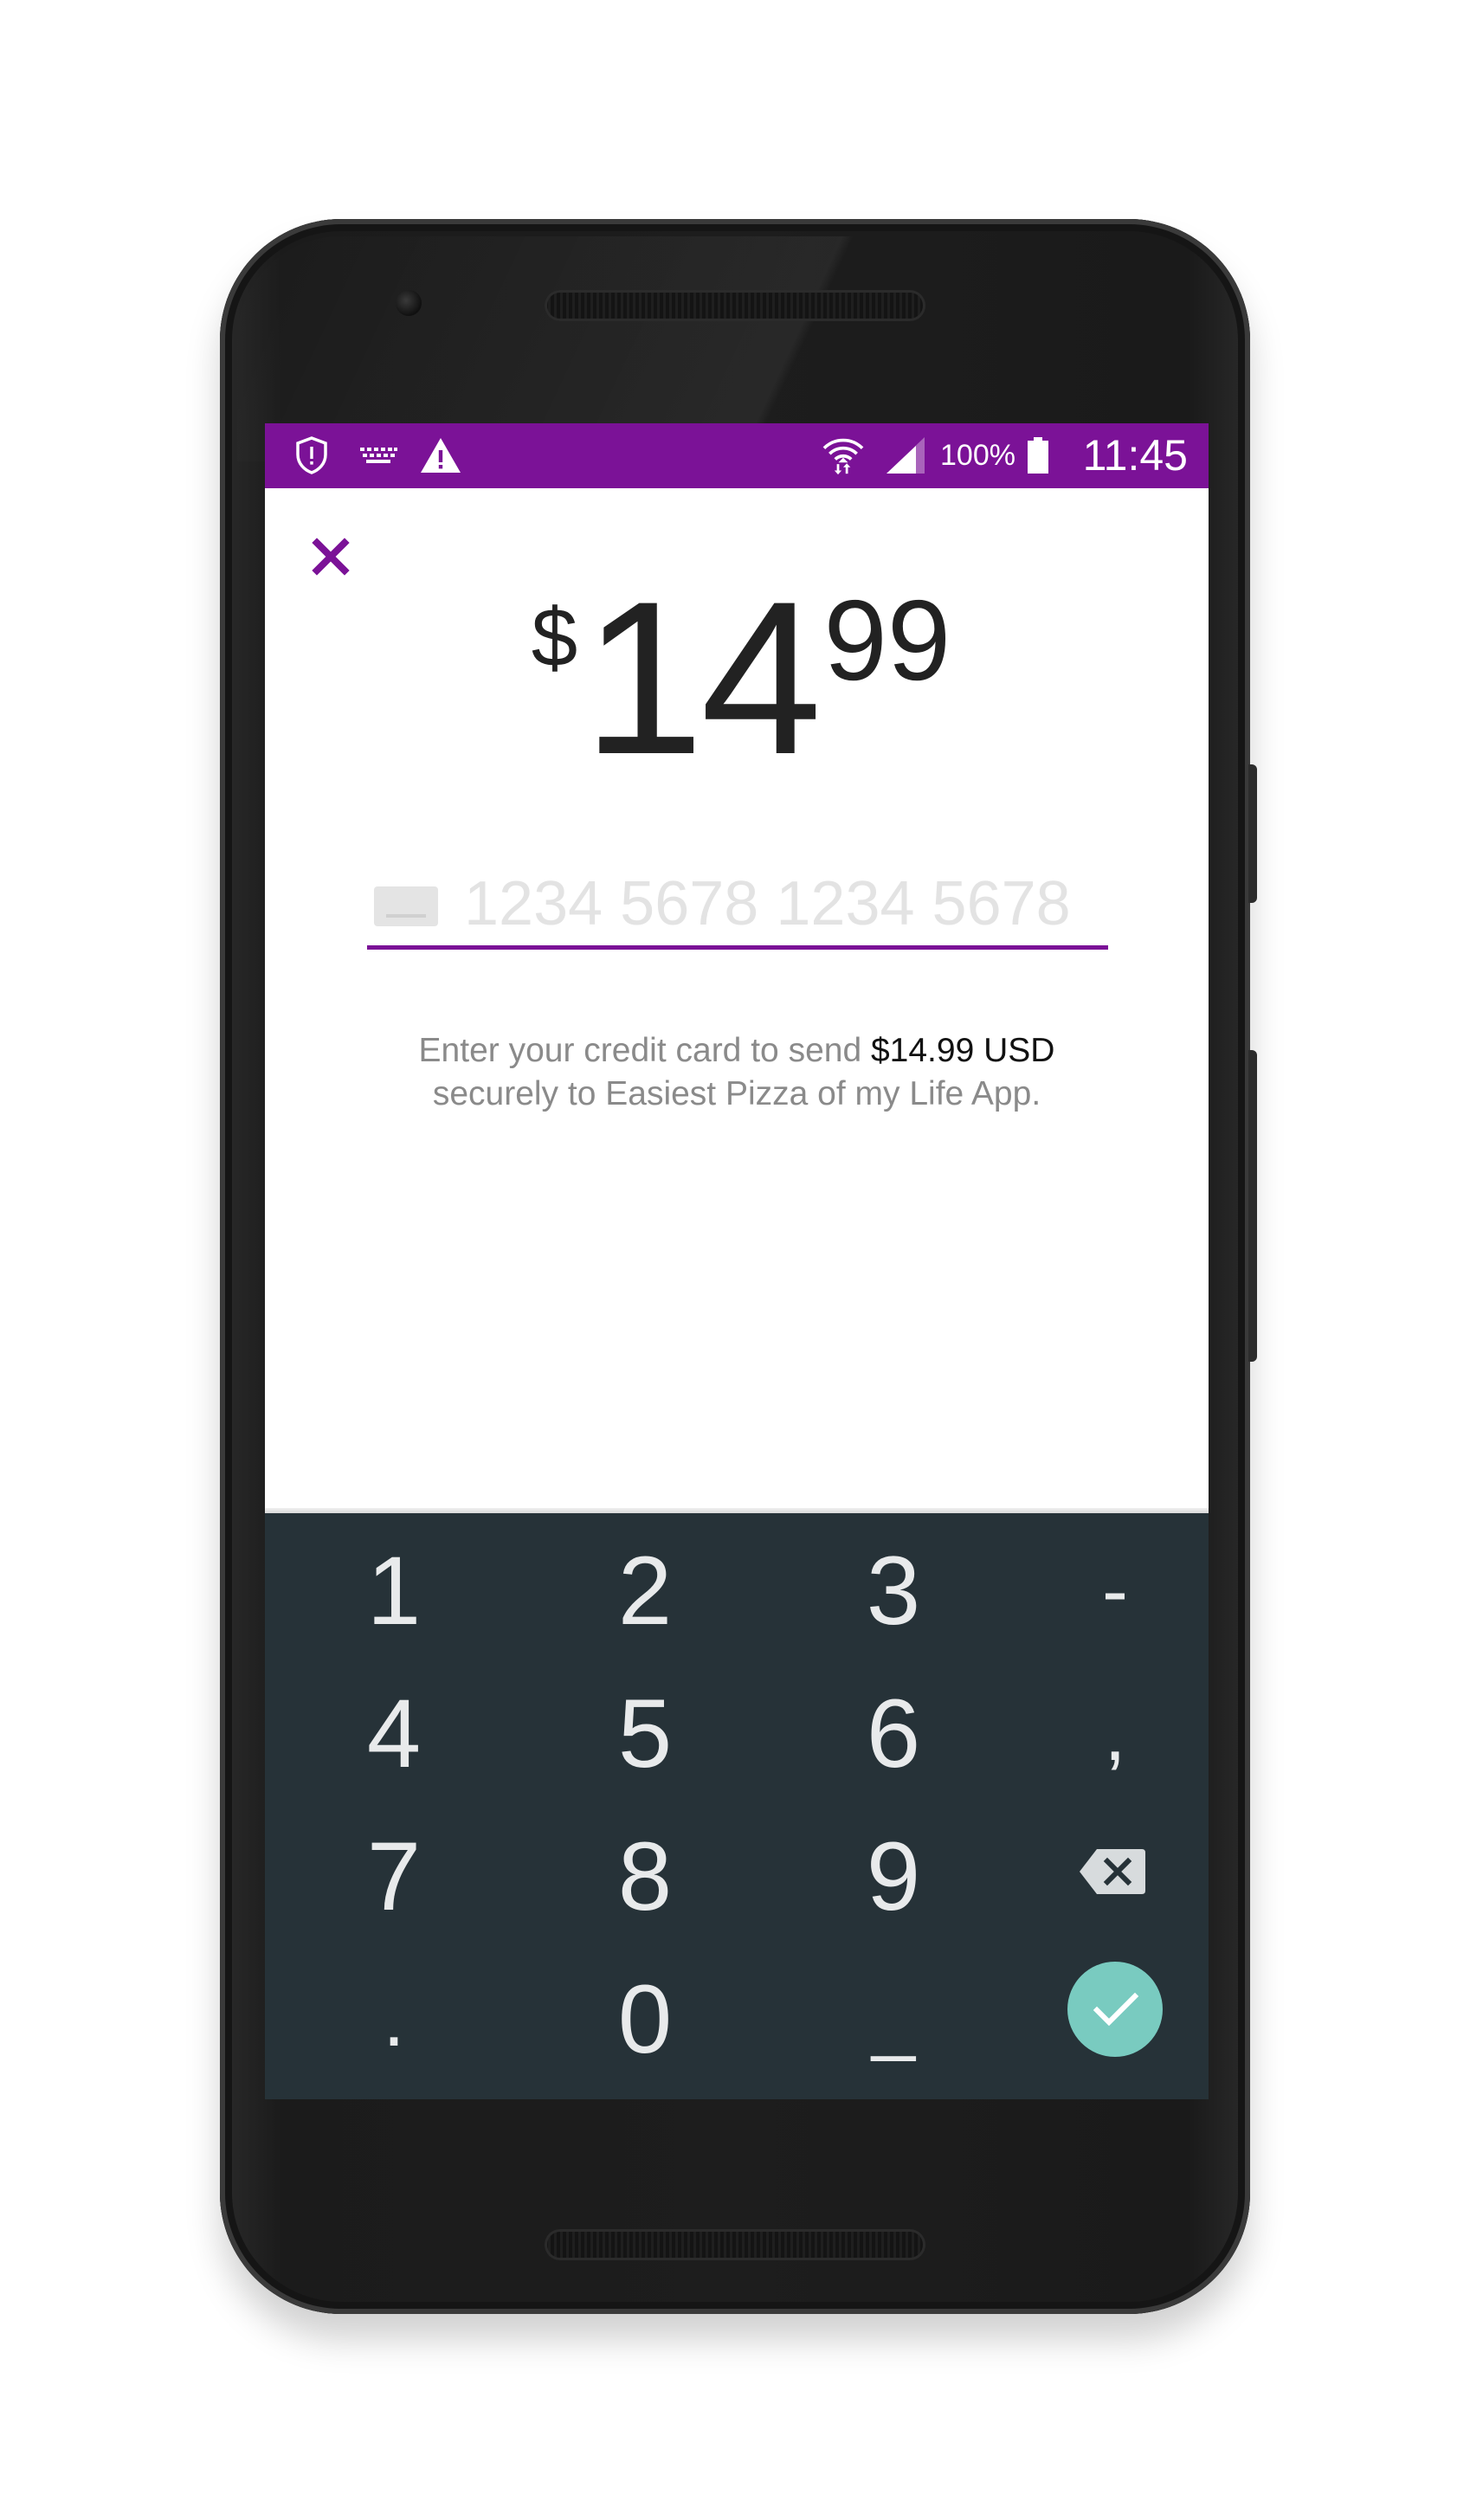 This screenshot has height=2520, width=1470. Describe the element at coordinates (312, 455) in the screenshot. I see `shield-icon` at that location.